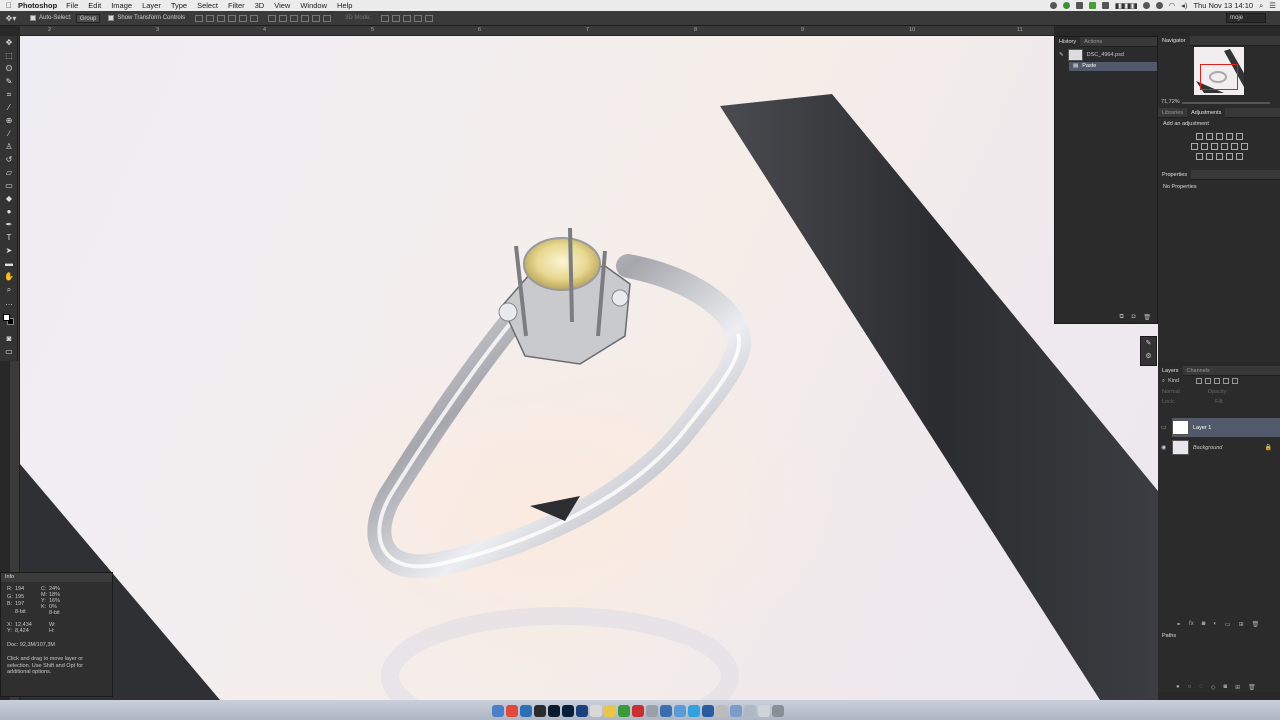 The height and width of the screenshot is (720, 1280). I want to click on tray-sync-icon, so click(1066, 5).